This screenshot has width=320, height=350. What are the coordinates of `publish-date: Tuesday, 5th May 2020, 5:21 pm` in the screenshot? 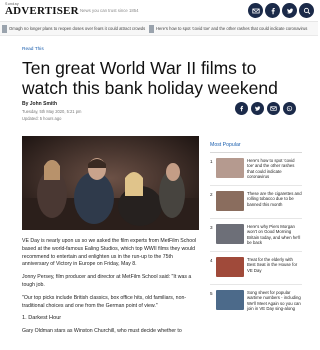 It's located at (52, 111).